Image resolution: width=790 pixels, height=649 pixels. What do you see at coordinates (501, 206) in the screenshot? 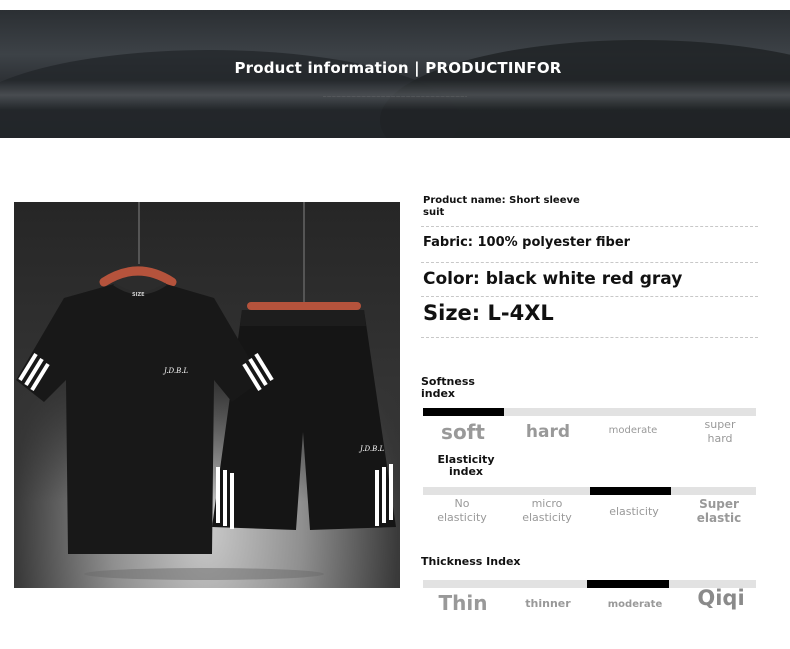
I see `product-name: Product name: Short sleeve suit` at bounding box center [501, 206].